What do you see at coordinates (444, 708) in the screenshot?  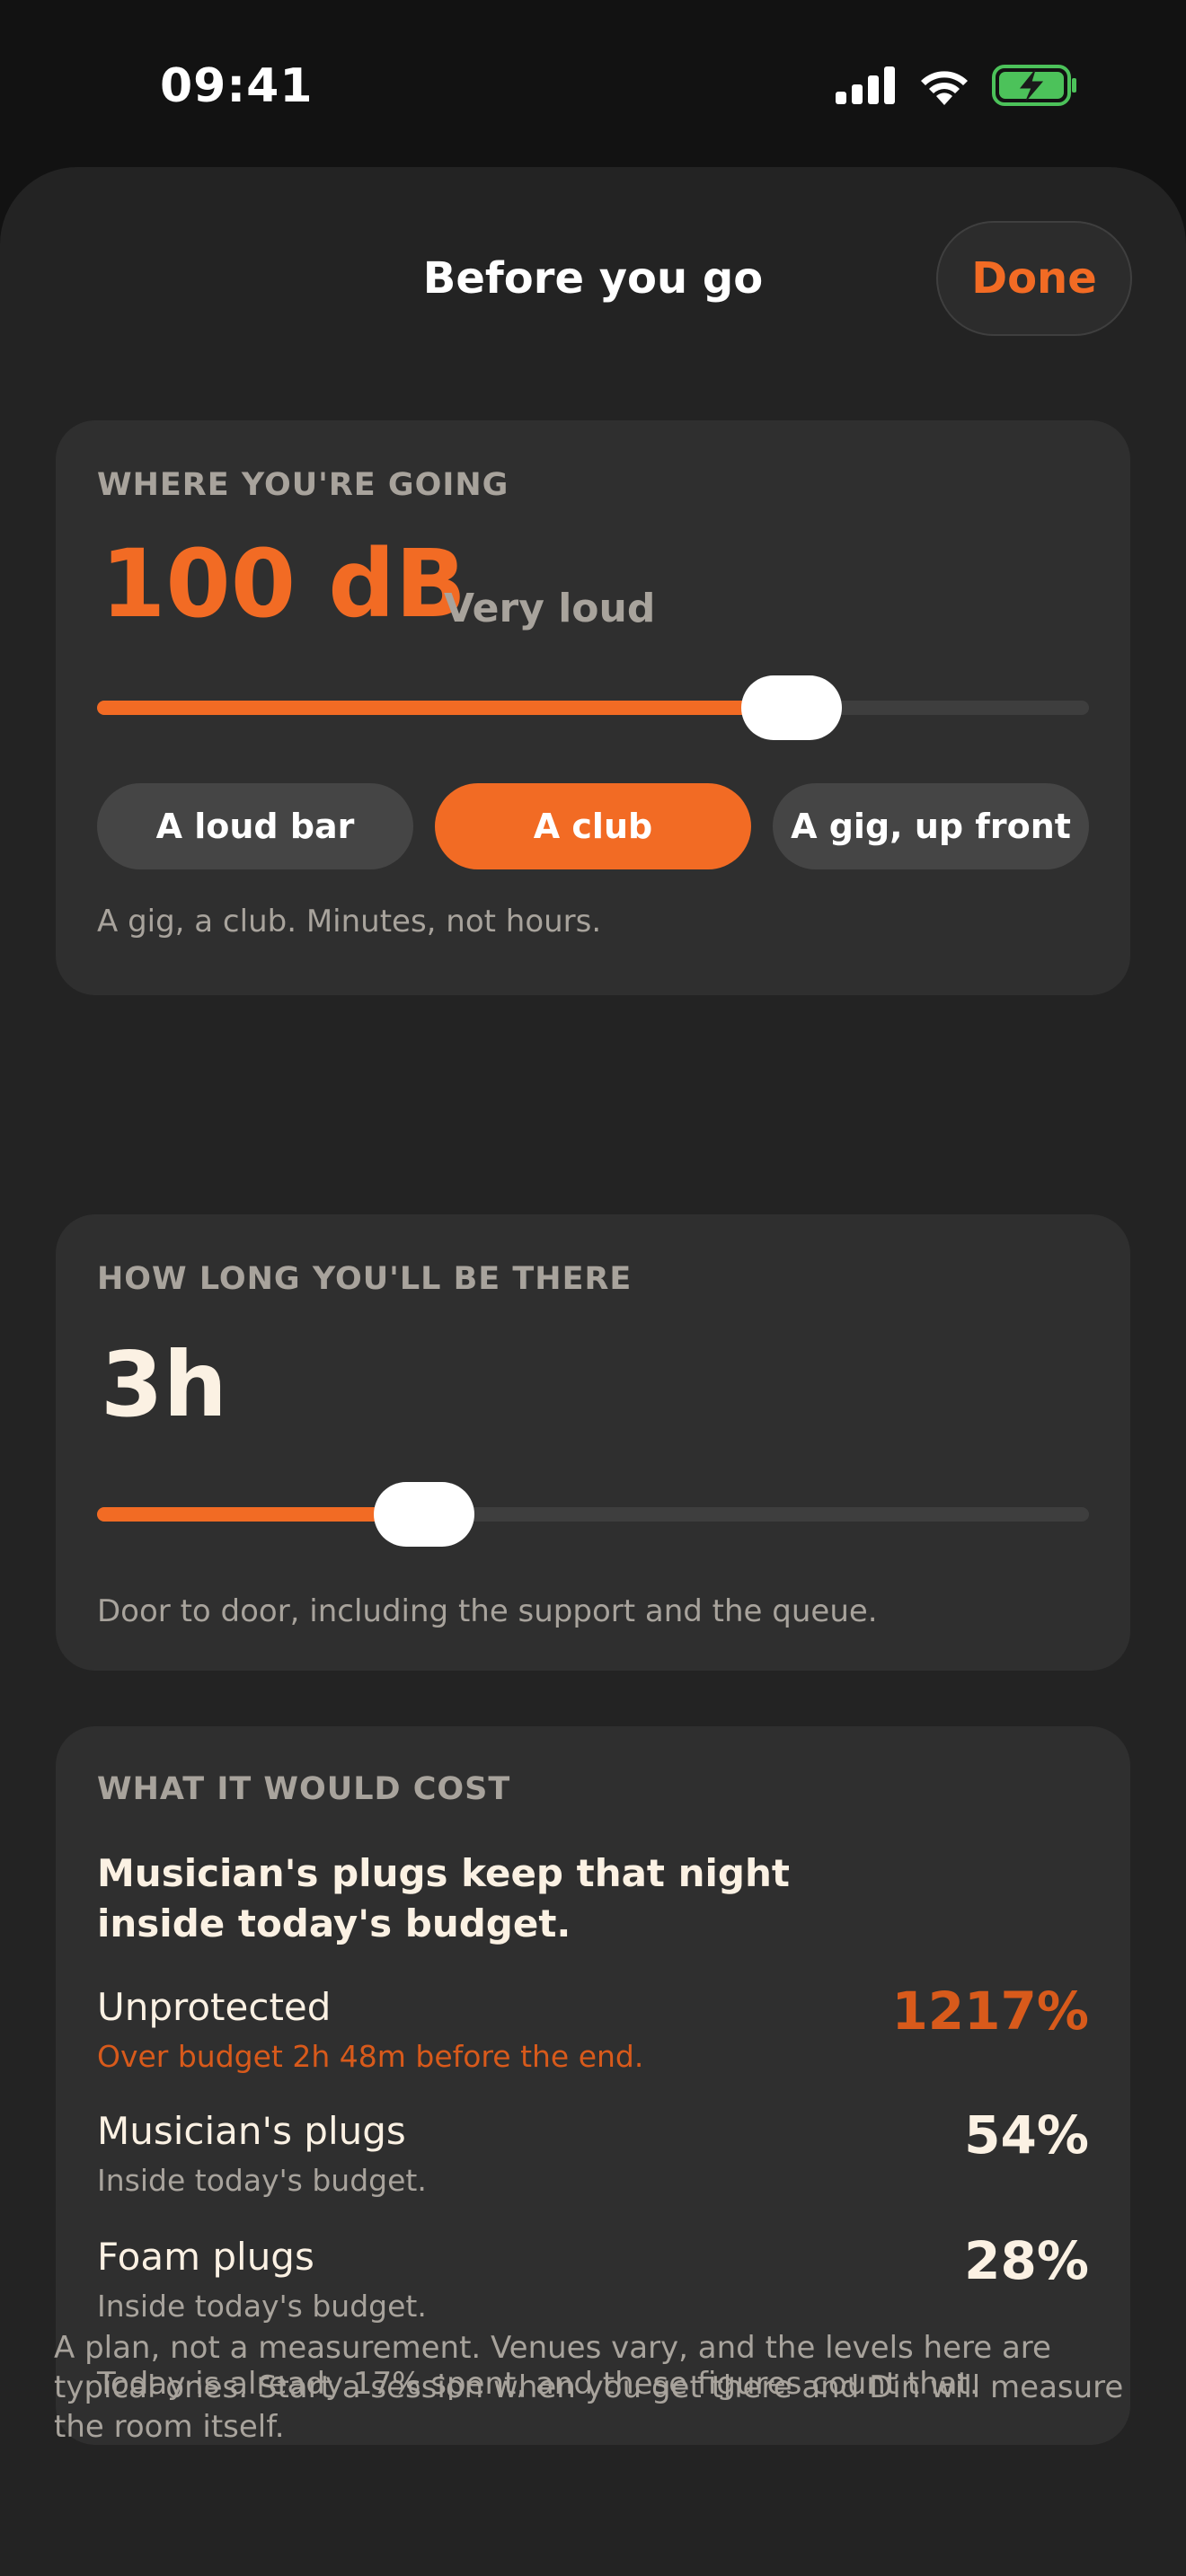 I see `sound-level-slider-fill` at bounding box center [444, 708].